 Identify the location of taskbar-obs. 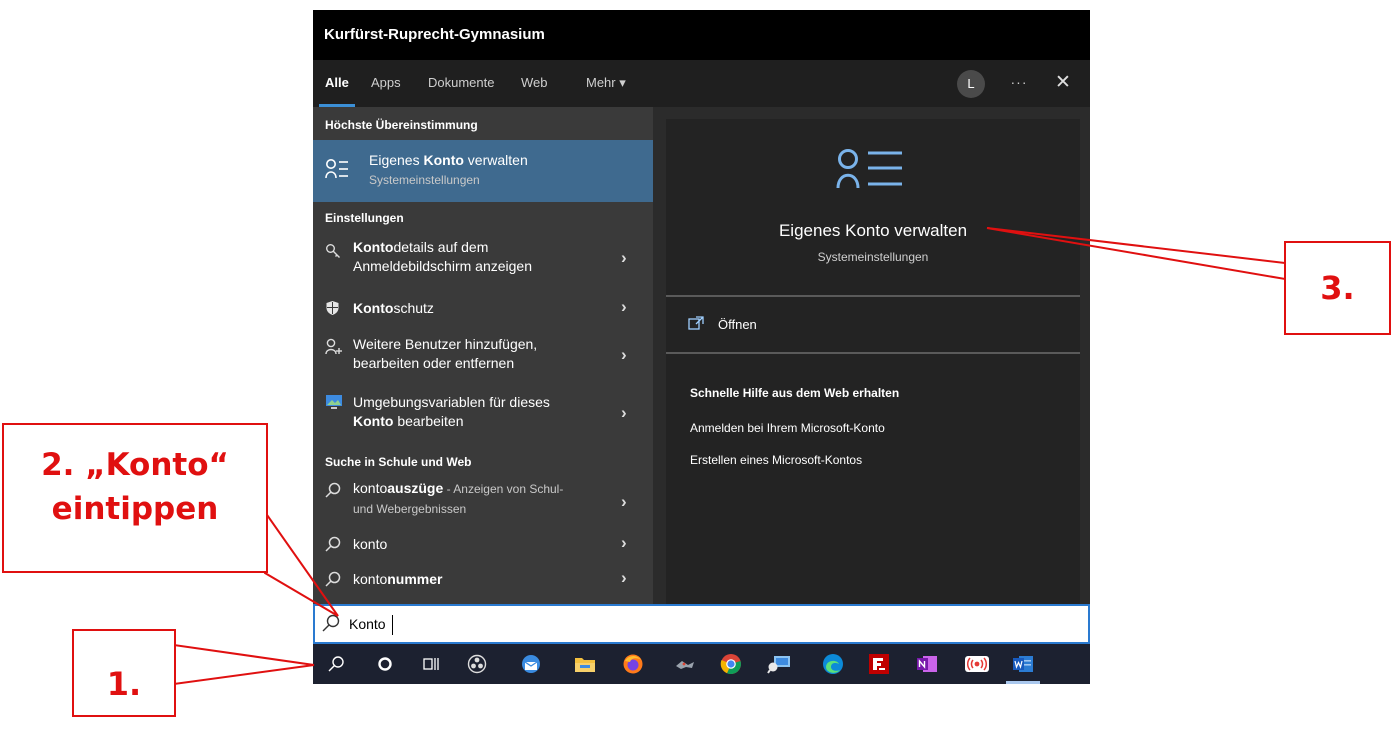
(477, 664).